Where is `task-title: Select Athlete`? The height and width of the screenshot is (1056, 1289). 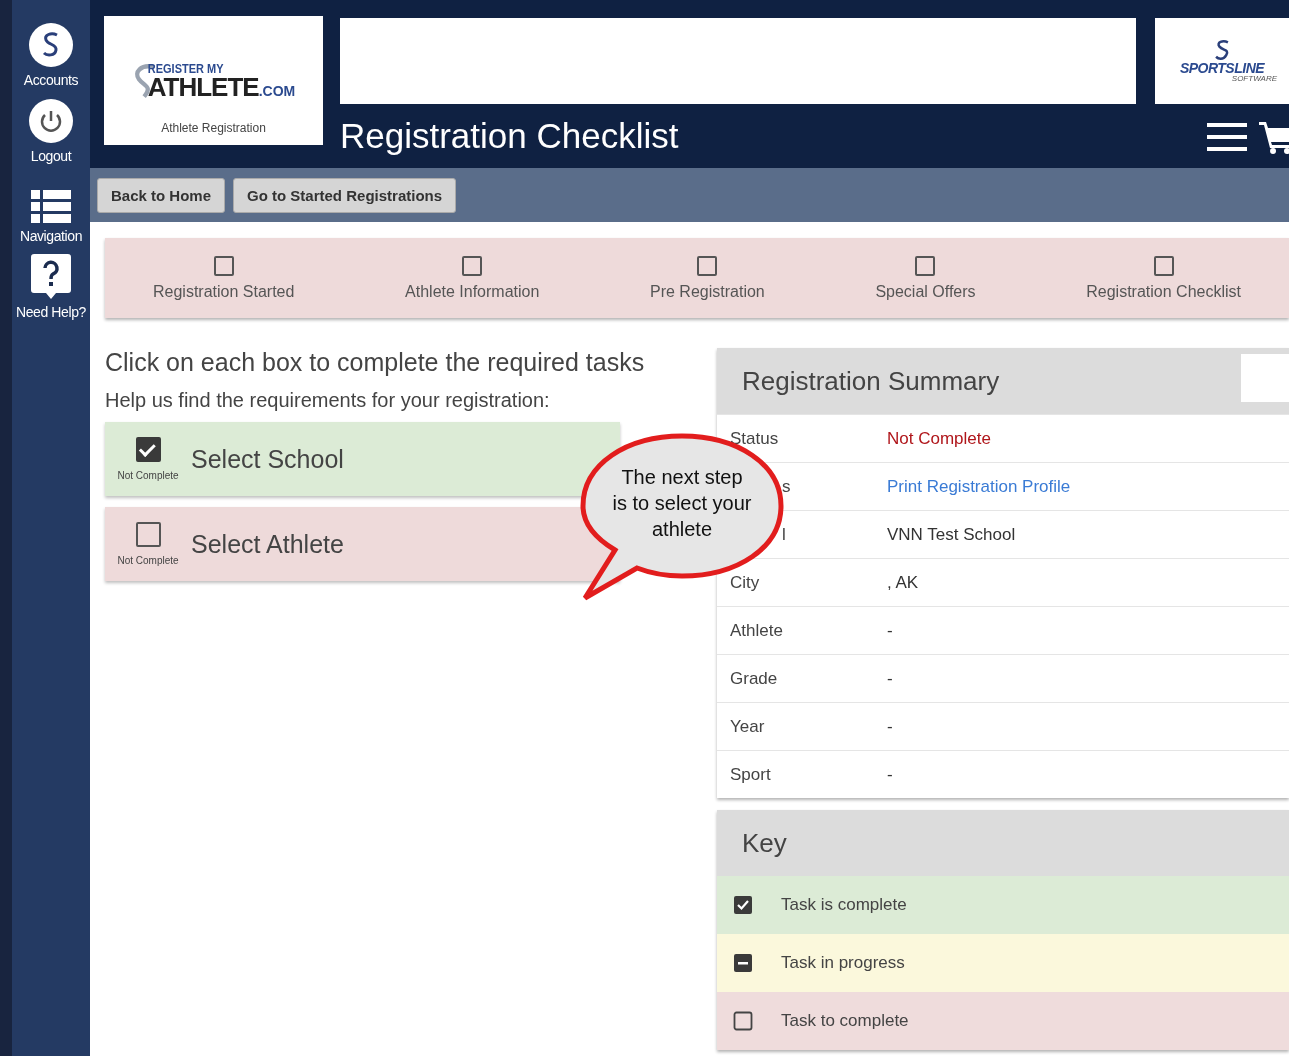
task-title: Select Athlete is located at coordinates (267, 544).